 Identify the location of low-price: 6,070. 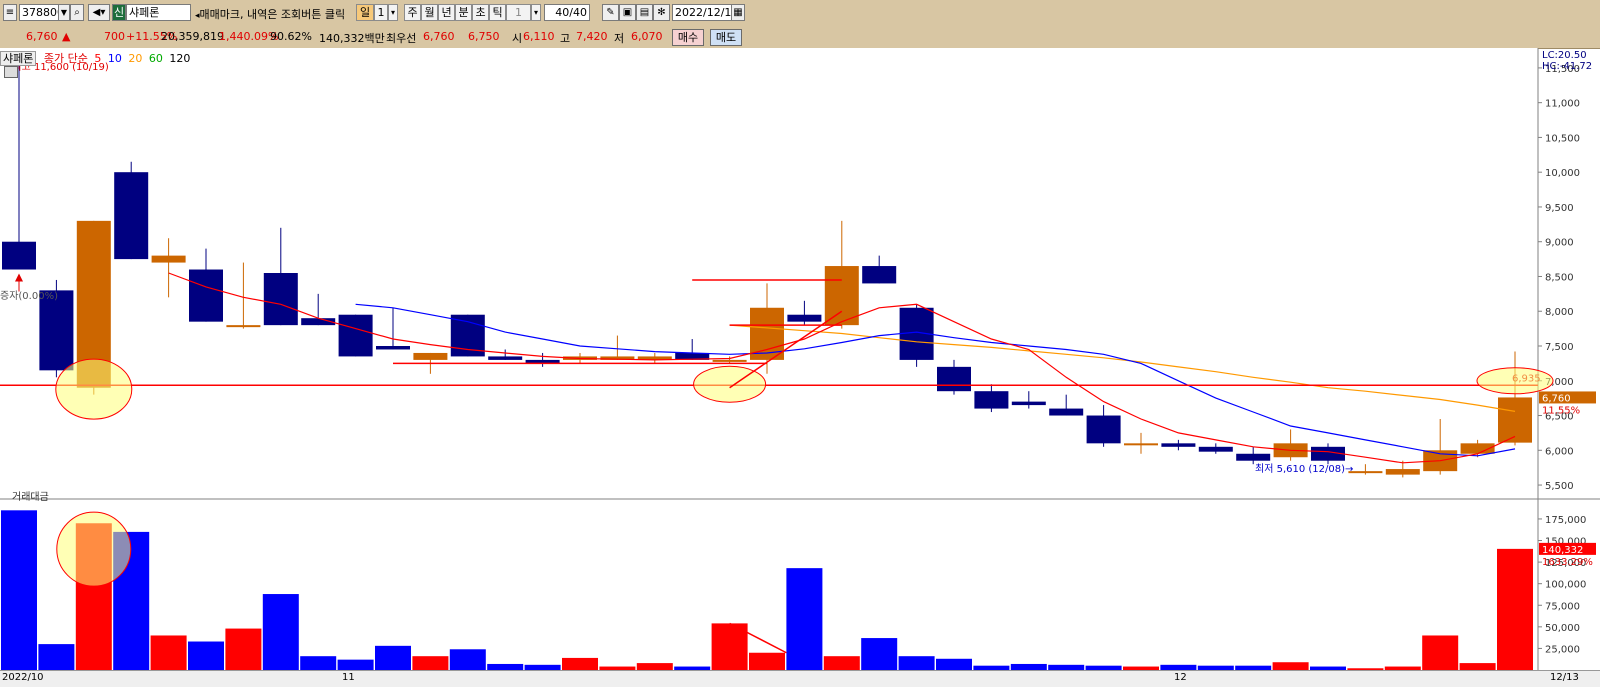
(647, 36).